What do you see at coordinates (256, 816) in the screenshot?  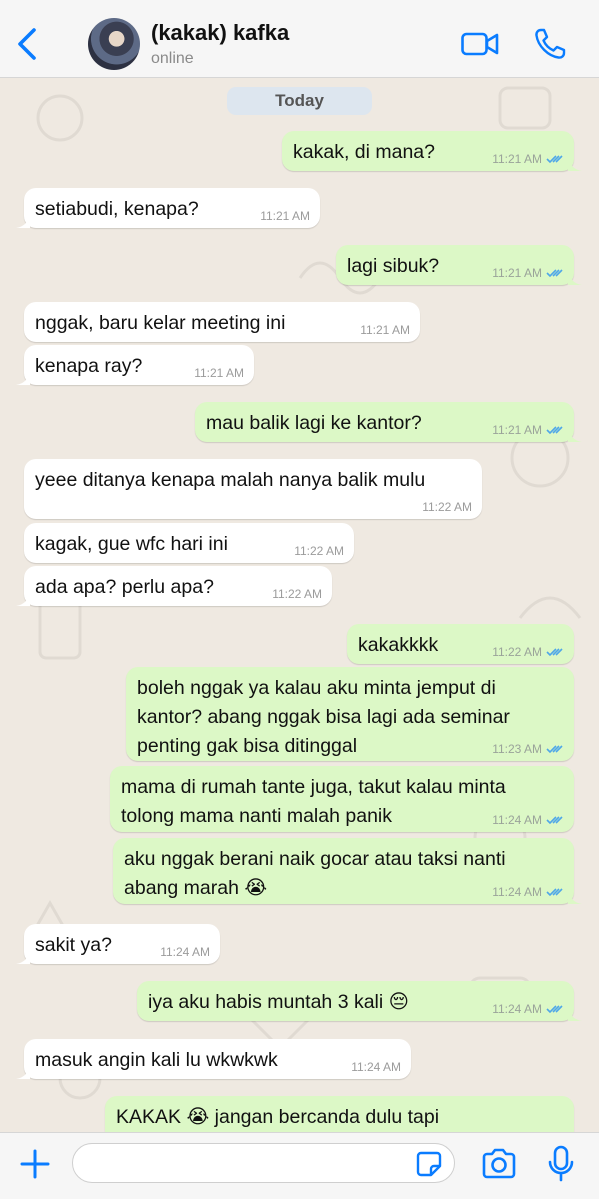 I see `message-line: tolong mama nanti malah panik` at bounding box center [256, 816].